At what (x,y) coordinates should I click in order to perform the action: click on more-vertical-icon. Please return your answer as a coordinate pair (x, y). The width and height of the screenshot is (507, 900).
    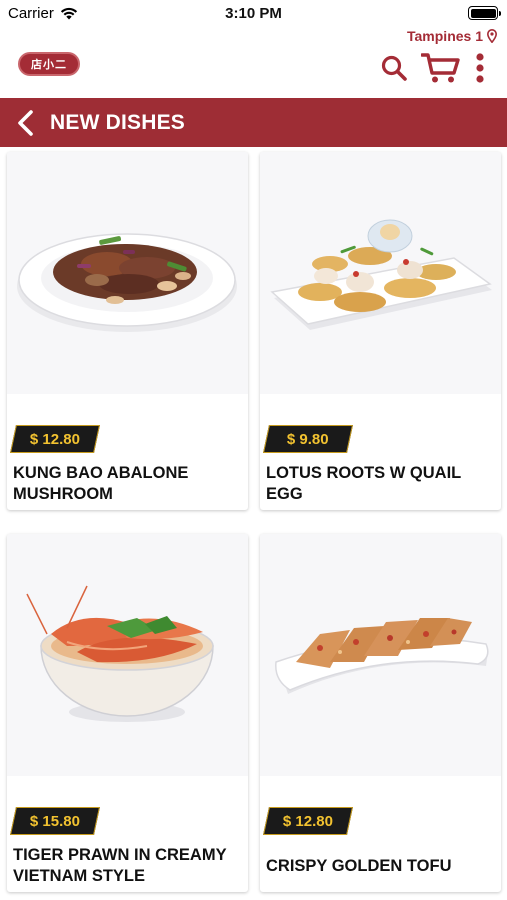
    Looking at the image, I should click on (480, 68).